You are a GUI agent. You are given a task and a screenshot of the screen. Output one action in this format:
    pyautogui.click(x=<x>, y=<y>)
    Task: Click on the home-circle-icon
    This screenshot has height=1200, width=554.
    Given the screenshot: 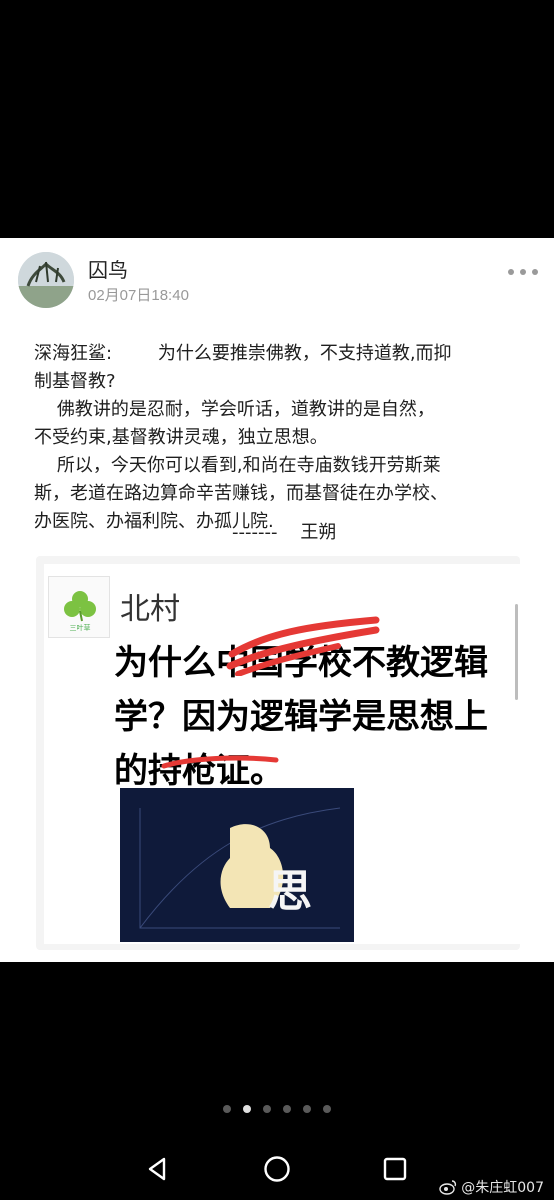 What is the action you would take?
    pyautogui.click(x=277, y=1169)
    